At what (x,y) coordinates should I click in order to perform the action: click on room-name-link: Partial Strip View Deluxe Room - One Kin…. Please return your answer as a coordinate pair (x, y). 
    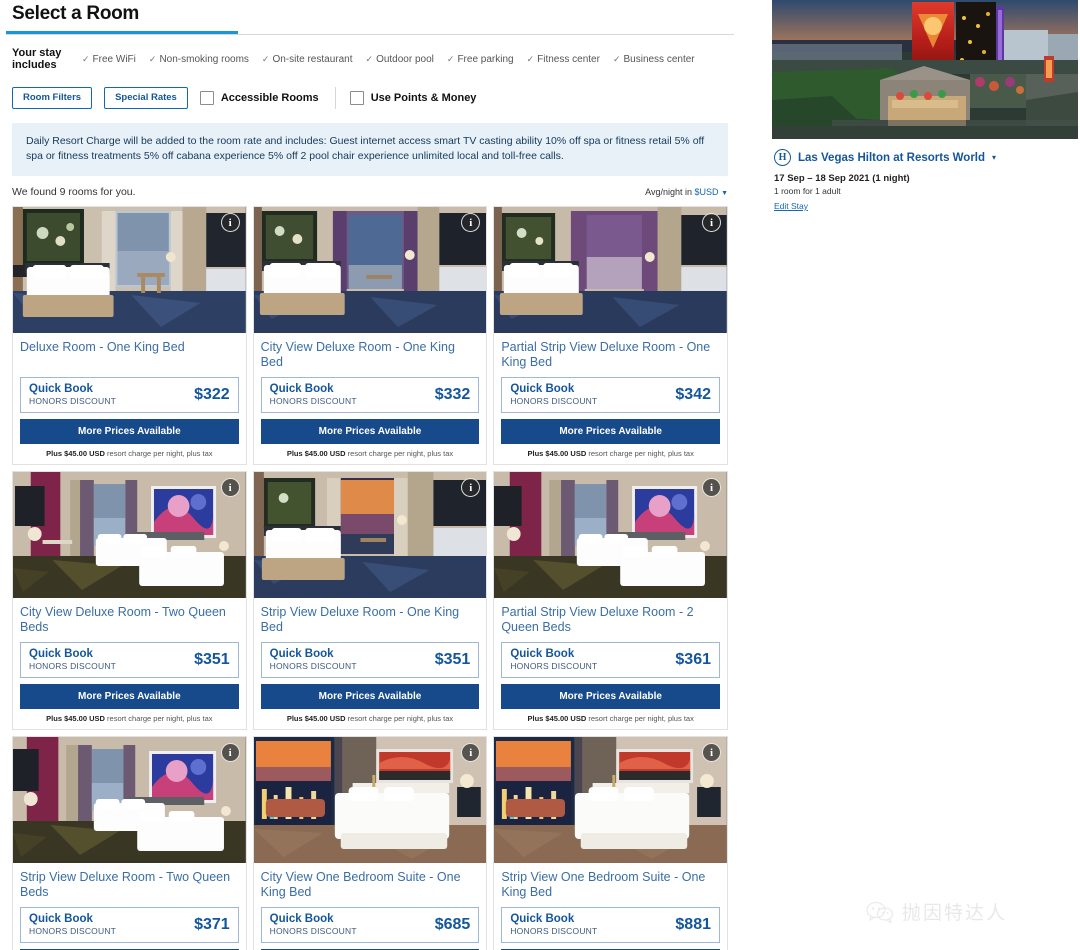
    Looking at the image, I should click on (610, 355).